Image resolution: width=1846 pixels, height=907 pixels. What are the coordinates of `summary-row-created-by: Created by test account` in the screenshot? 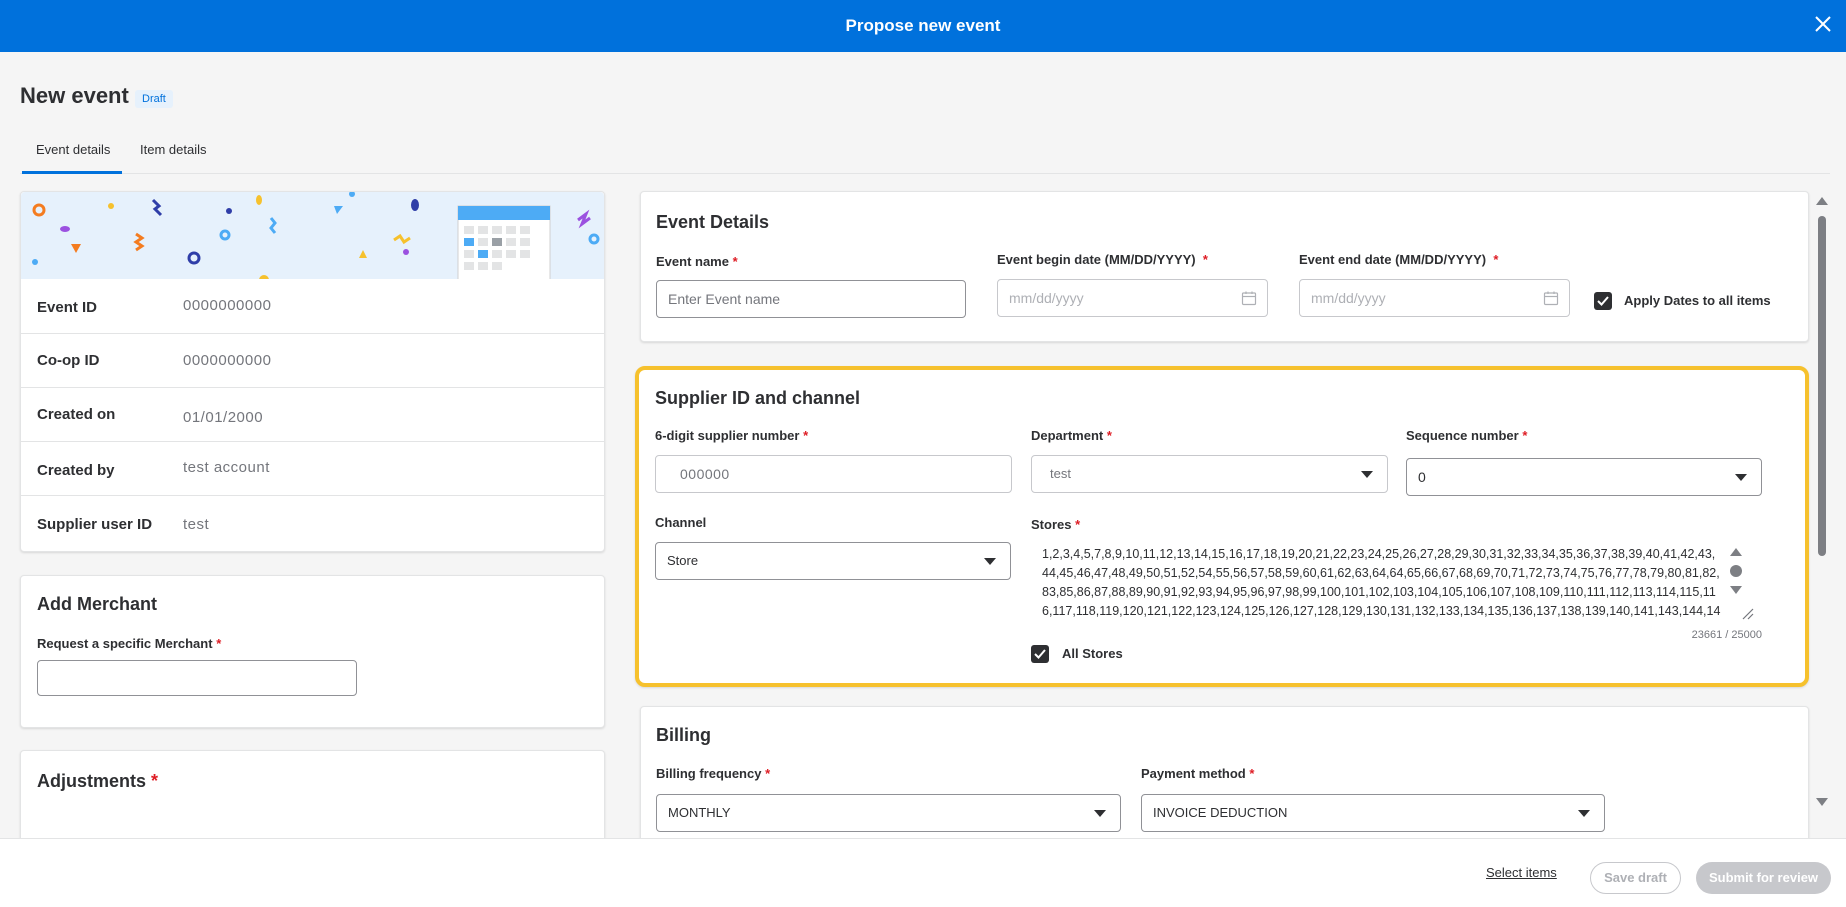 It's located at (312, 468).